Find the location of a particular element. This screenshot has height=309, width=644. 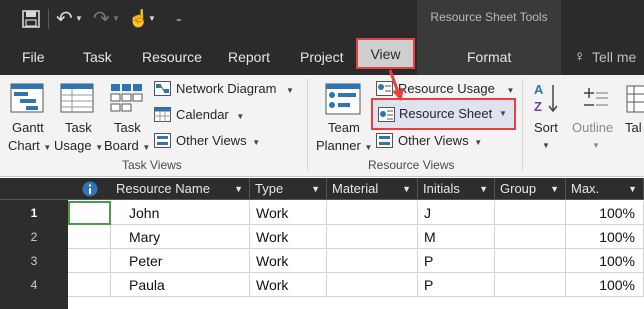

outline-icon is located at coordinates (596, 97).